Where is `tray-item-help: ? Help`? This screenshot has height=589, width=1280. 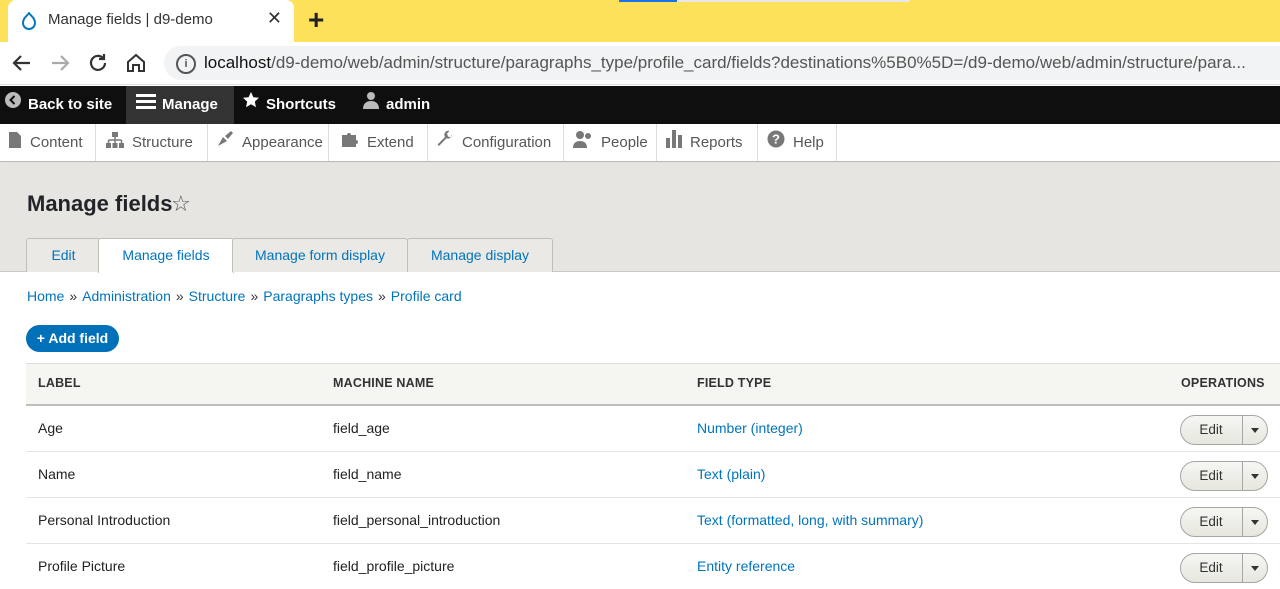 tray-item-help: ? Help is located at coordinates (797, 142).